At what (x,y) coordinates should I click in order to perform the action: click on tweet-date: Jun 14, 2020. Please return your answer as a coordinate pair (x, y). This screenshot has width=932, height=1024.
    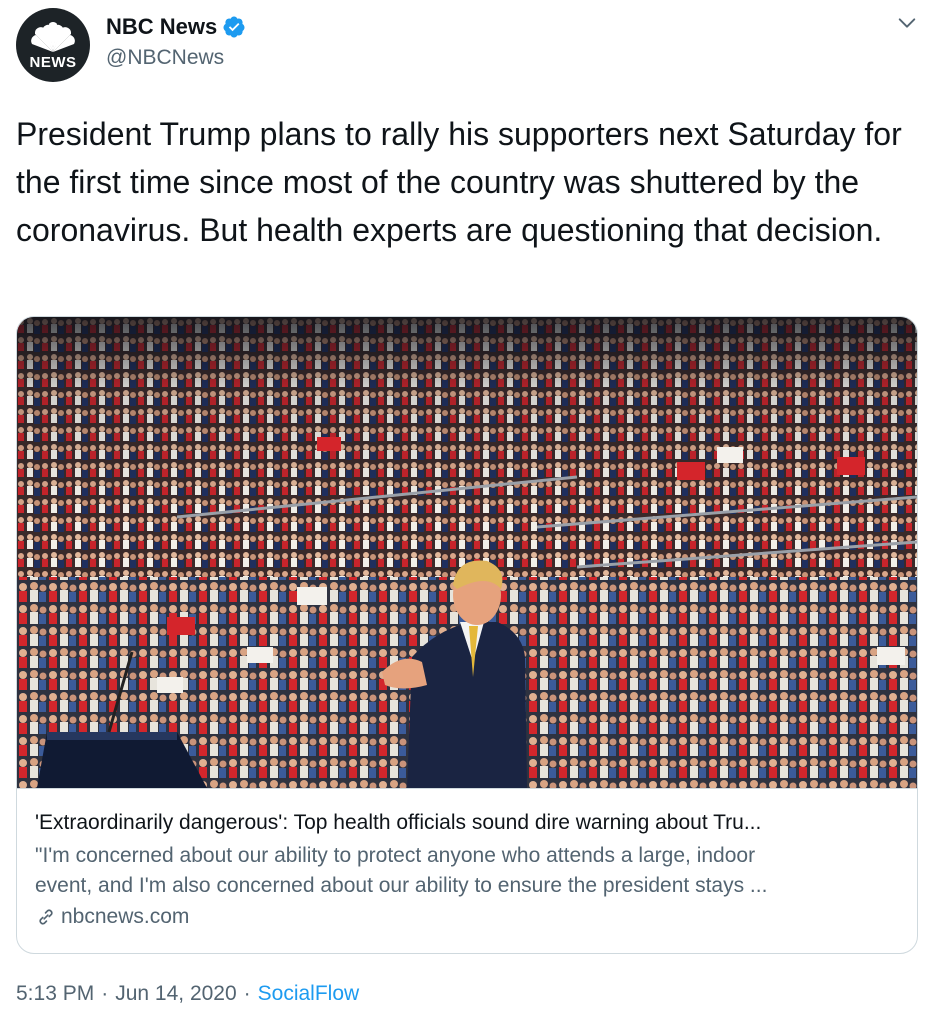
    Looking at the image, I should click on (175, 994).